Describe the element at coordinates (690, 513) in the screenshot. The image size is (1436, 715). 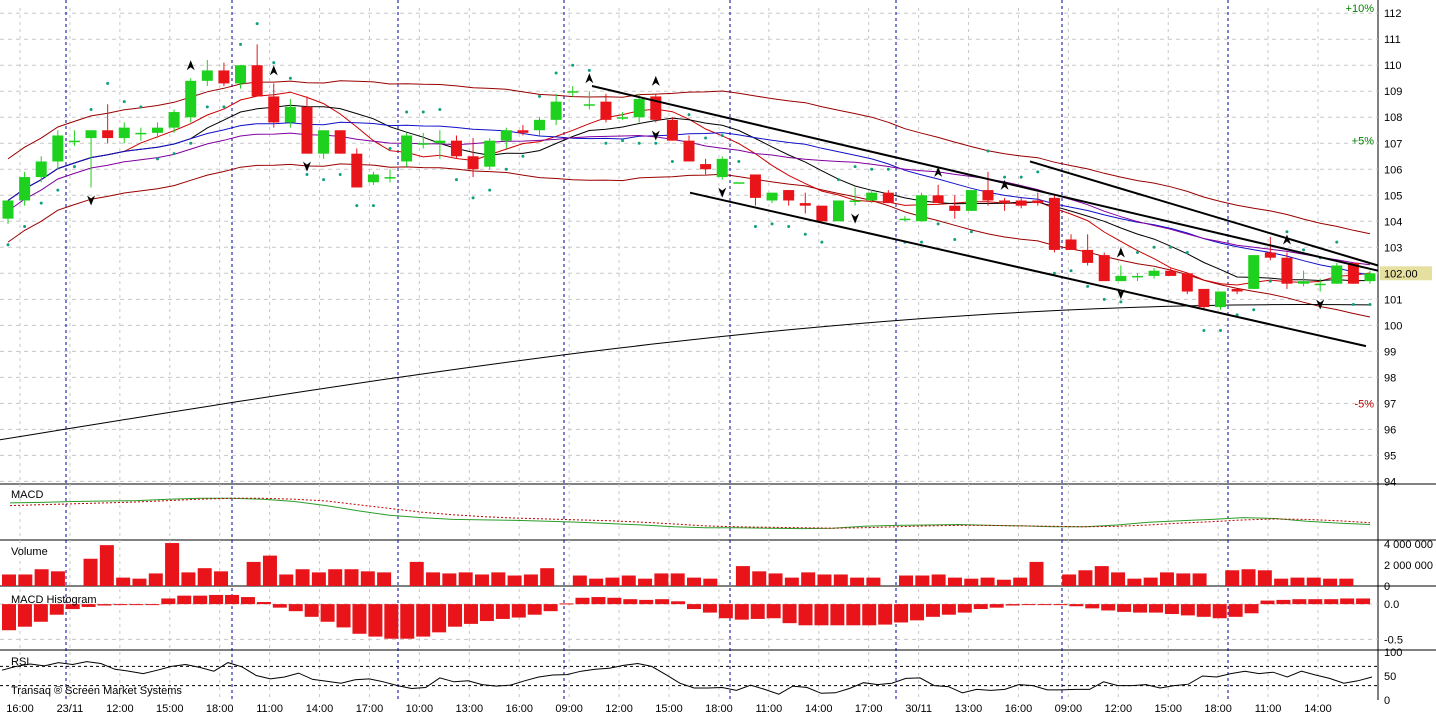
I see `macd-signal-line` at that location.